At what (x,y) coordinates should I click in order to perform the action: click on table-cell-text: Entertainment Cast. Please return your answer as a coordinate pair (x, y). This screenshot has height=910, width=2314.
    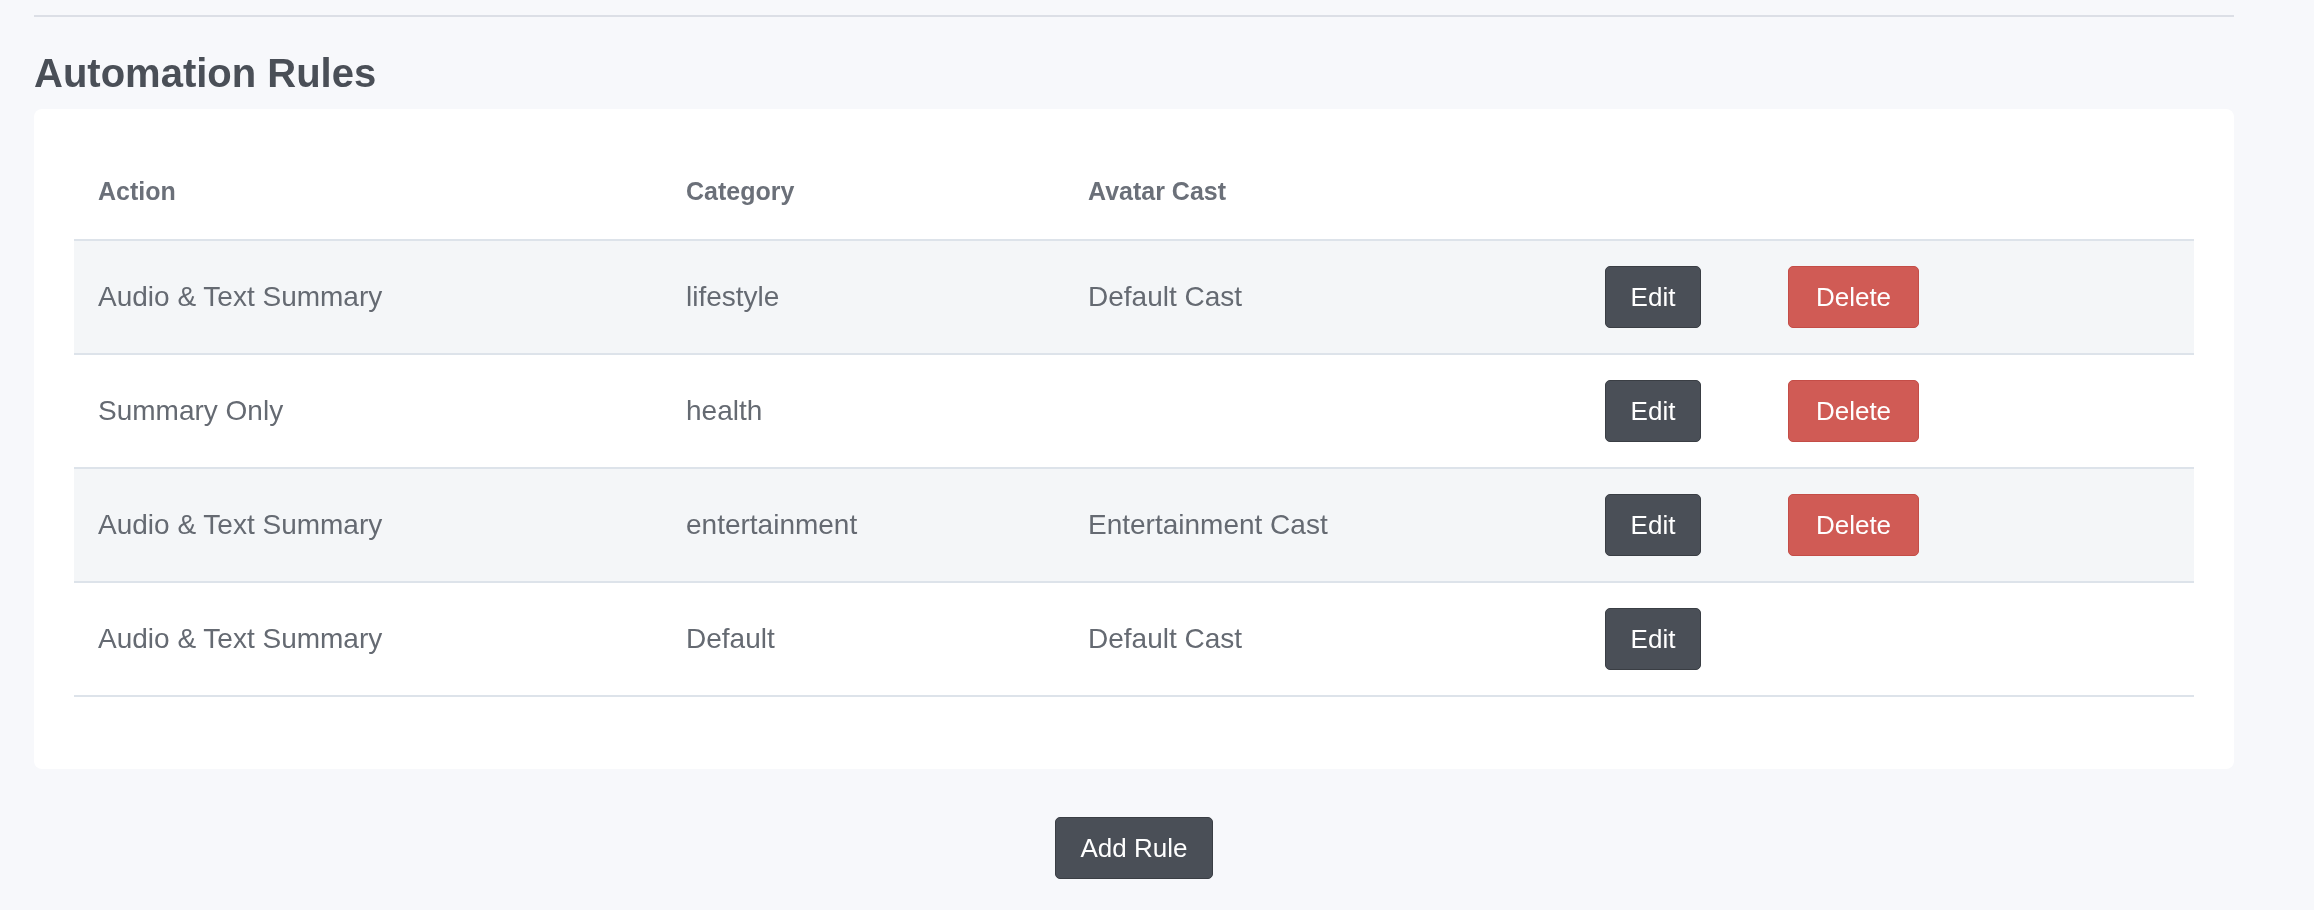
    Looking at the image, I should click on (1207, 524).